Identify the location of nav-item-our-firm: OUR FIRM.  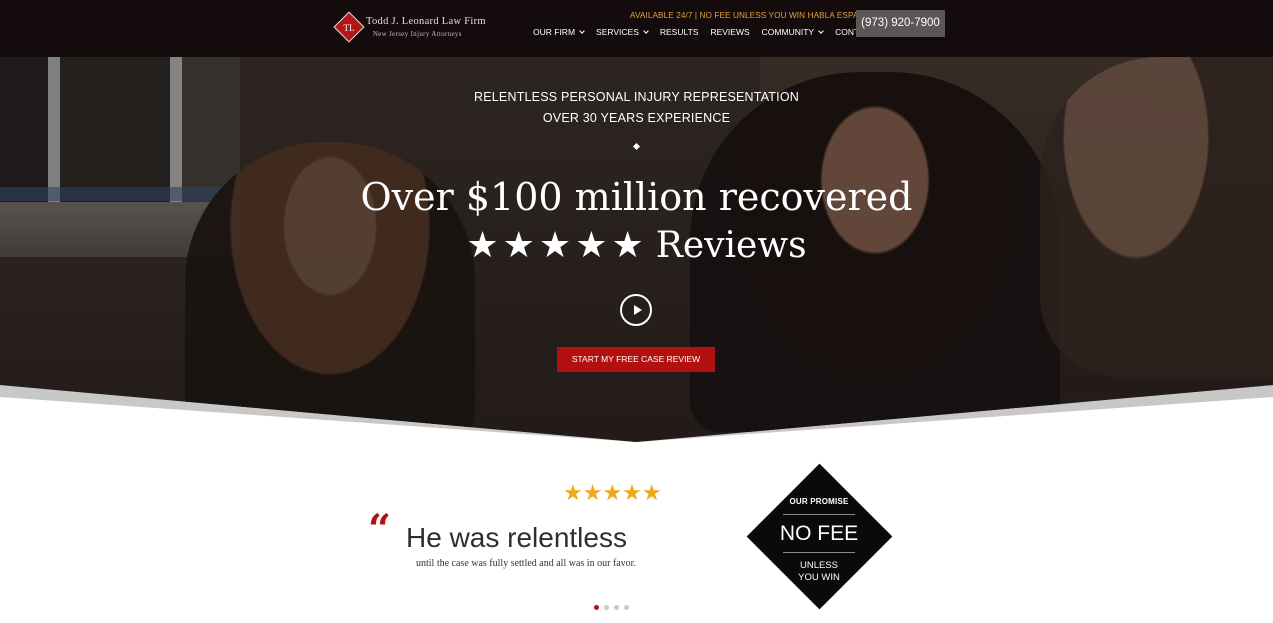
(559, 32).